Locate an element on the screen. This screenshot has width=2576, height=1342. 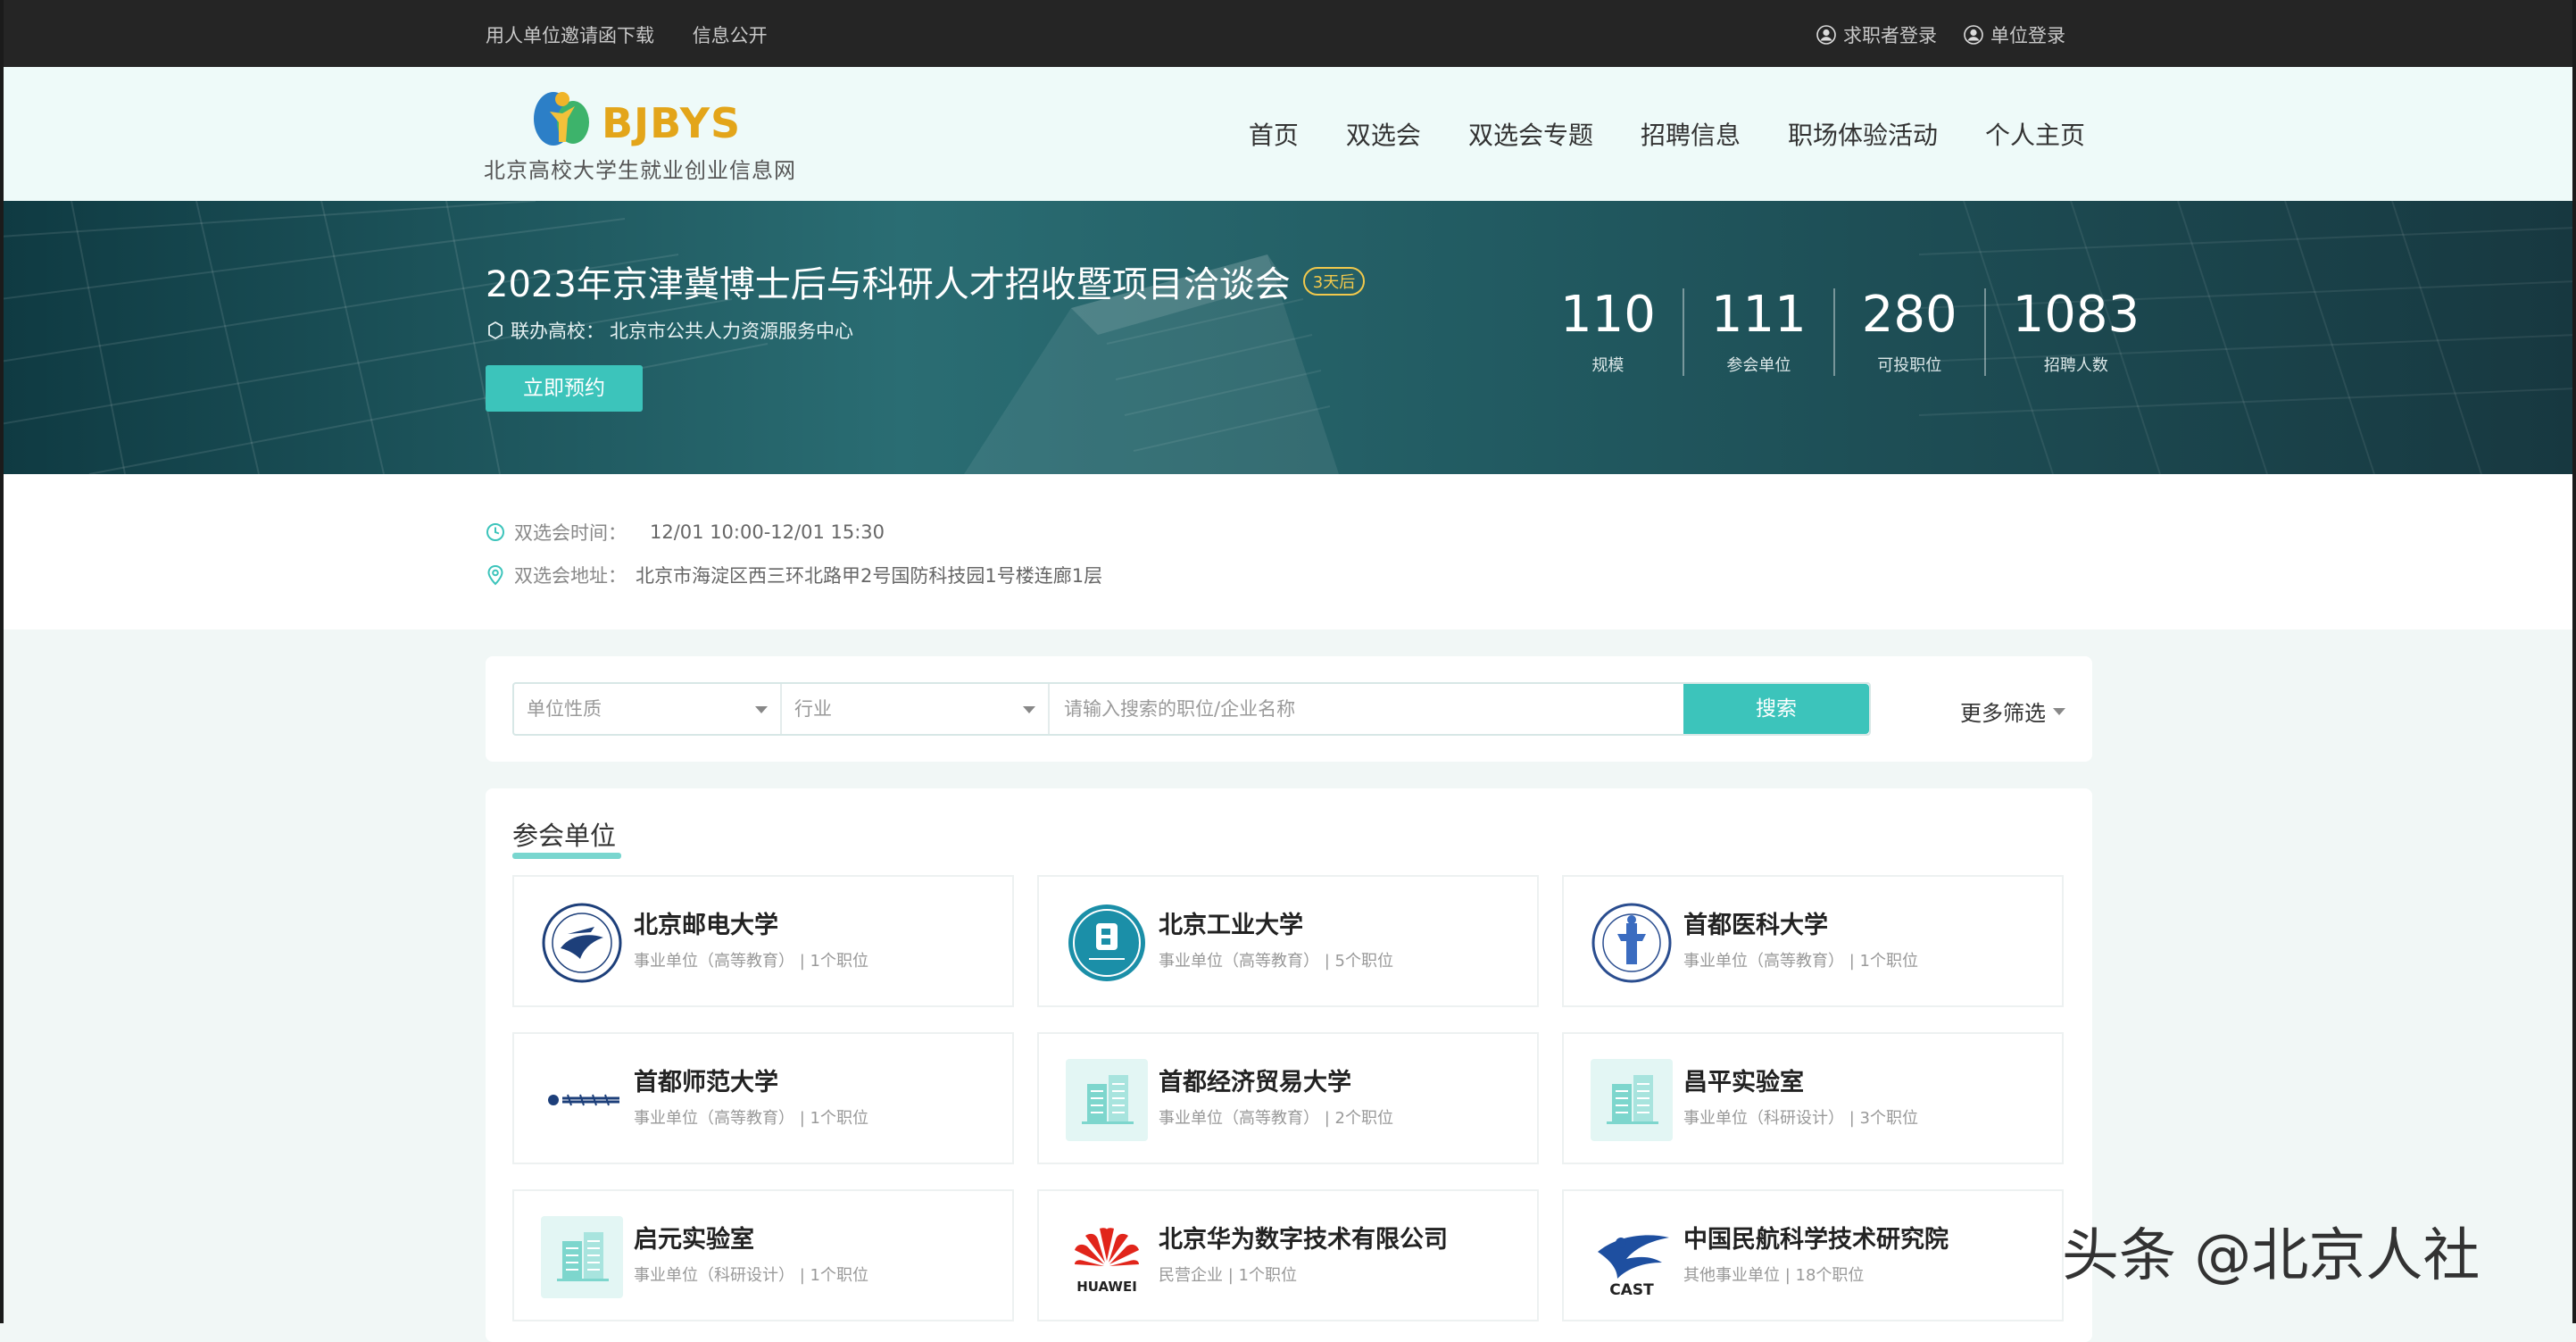
event-address-row: 双选会地址： 北京市海淀区西三环北路甲2号国防科技园1号楼连廊1层 is located at coordinates (794, 575).